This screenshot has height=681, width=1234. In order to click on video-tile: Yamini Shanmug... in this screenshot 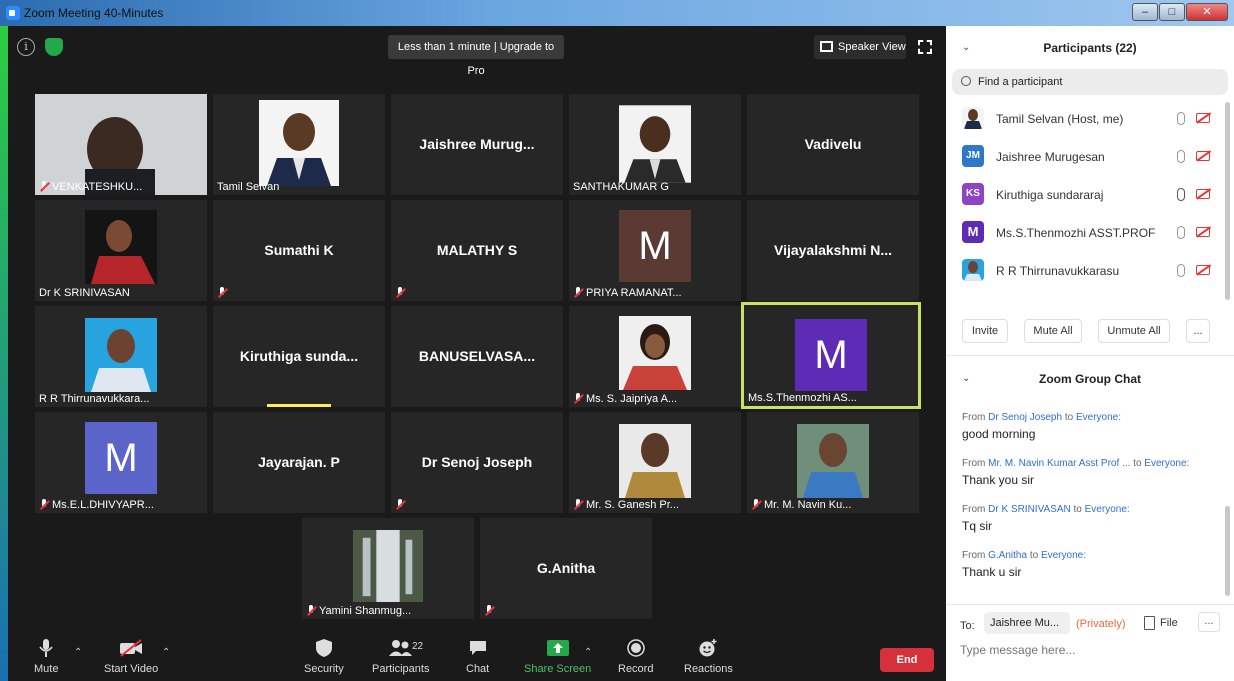, I will do `click(388, 568)`.